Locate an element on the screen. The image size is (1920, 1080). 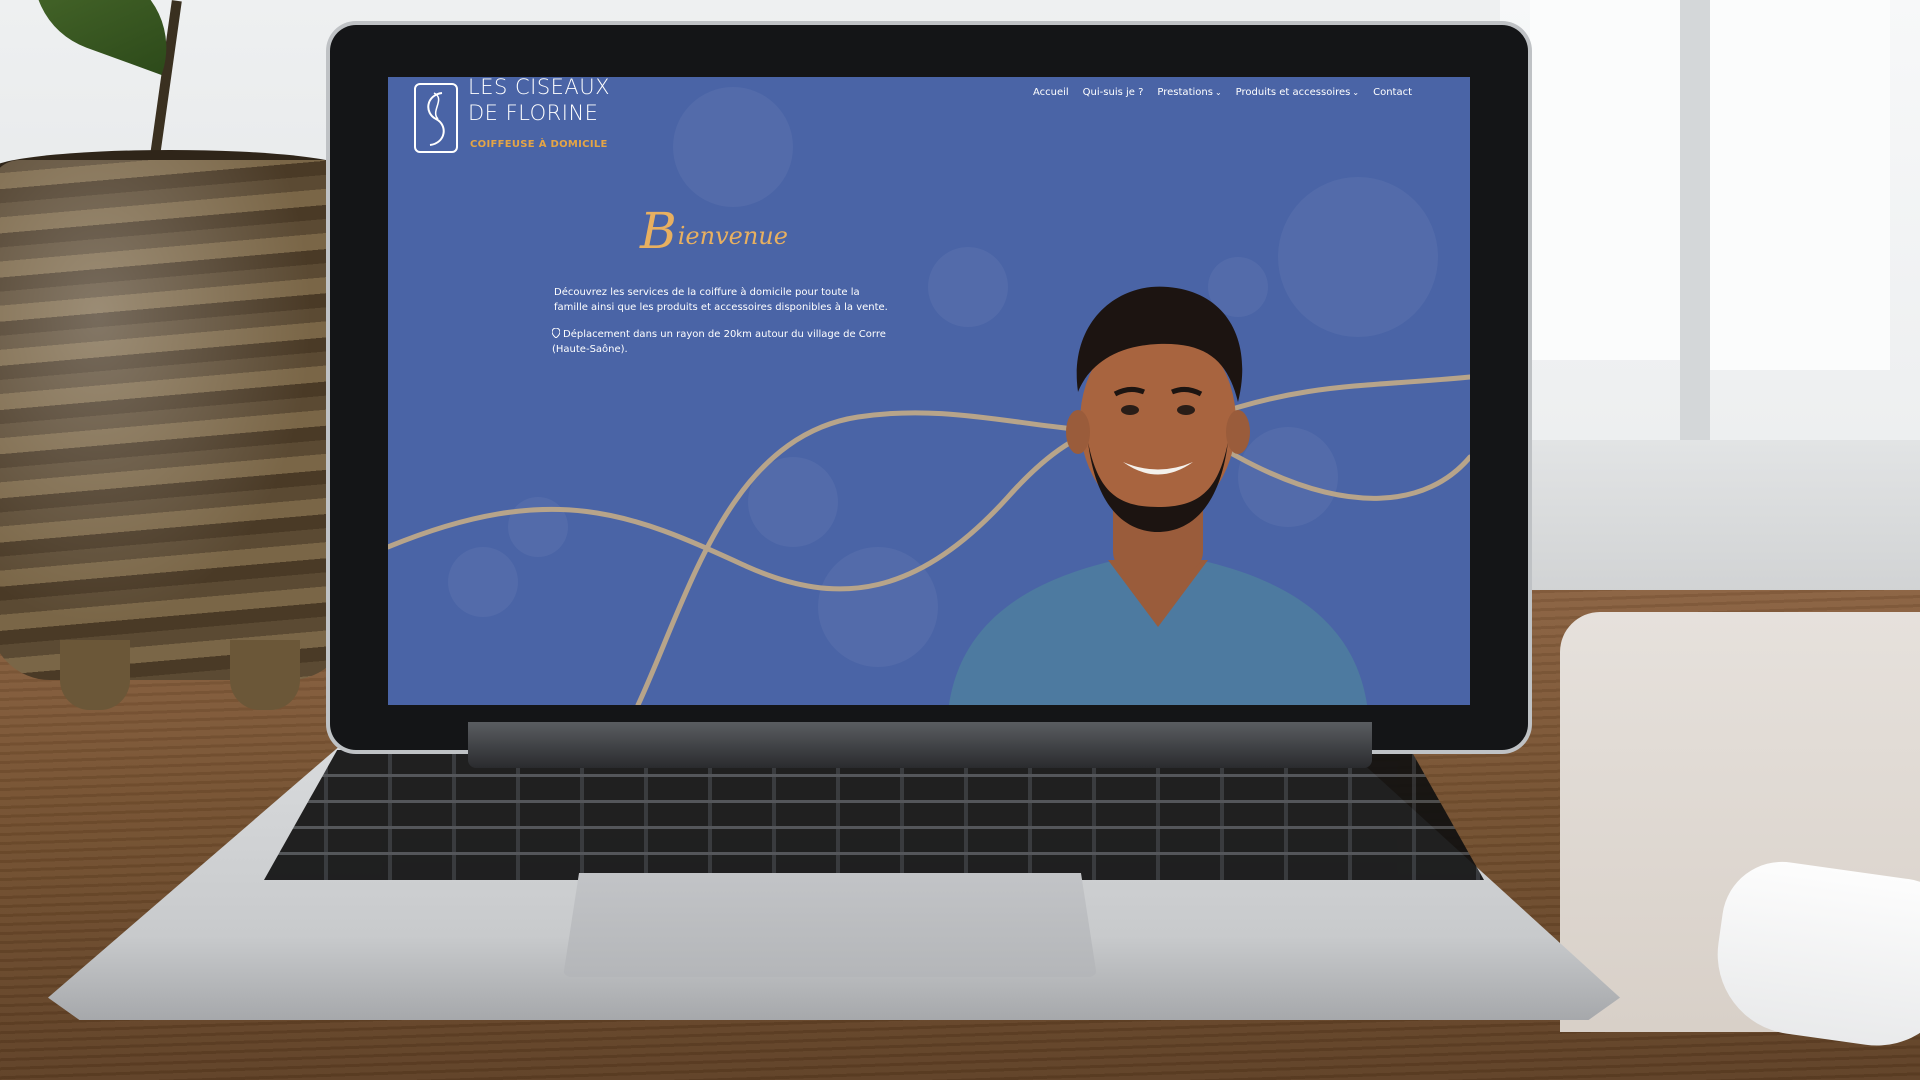
nav-label: Qui-suis je ? is located at coordinates (1113, 92).